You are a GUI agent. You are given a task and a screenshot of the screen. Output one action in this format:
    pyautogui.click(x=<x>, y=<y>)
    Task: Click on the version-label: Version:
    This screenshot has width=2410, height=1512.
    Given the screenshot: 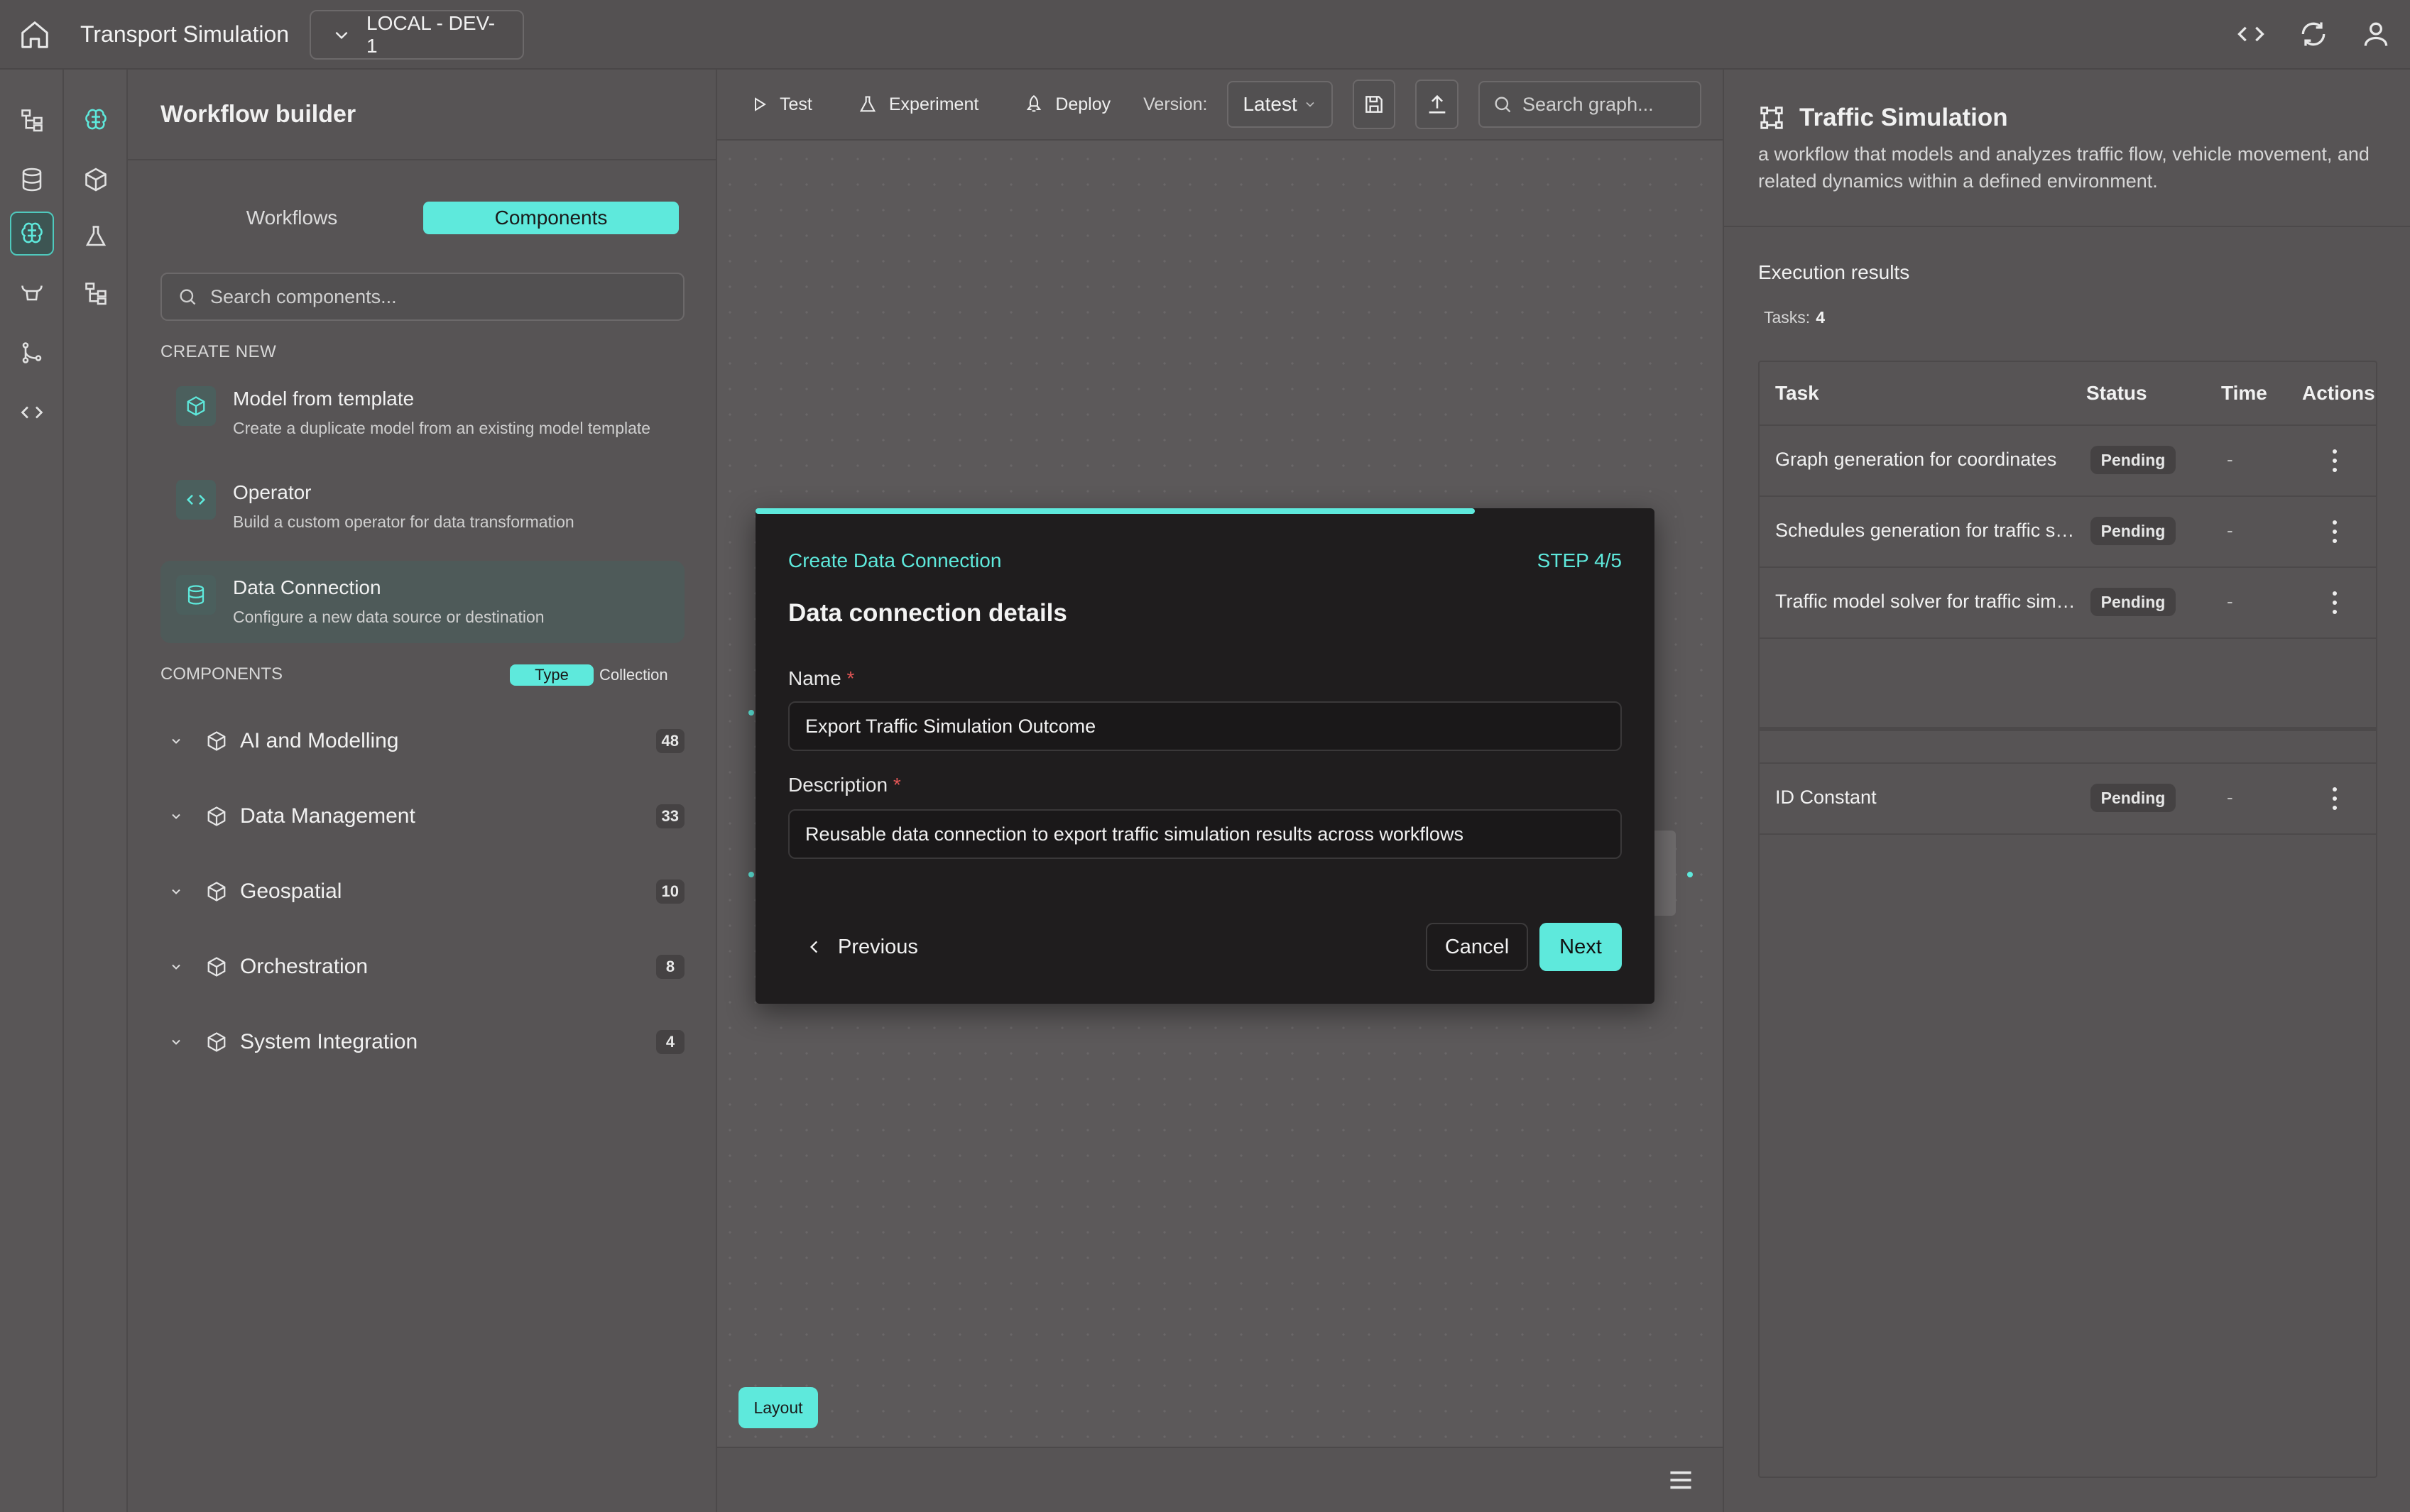 What is the action you would take?
    pyautogui.click(x=1175, y=104)
    